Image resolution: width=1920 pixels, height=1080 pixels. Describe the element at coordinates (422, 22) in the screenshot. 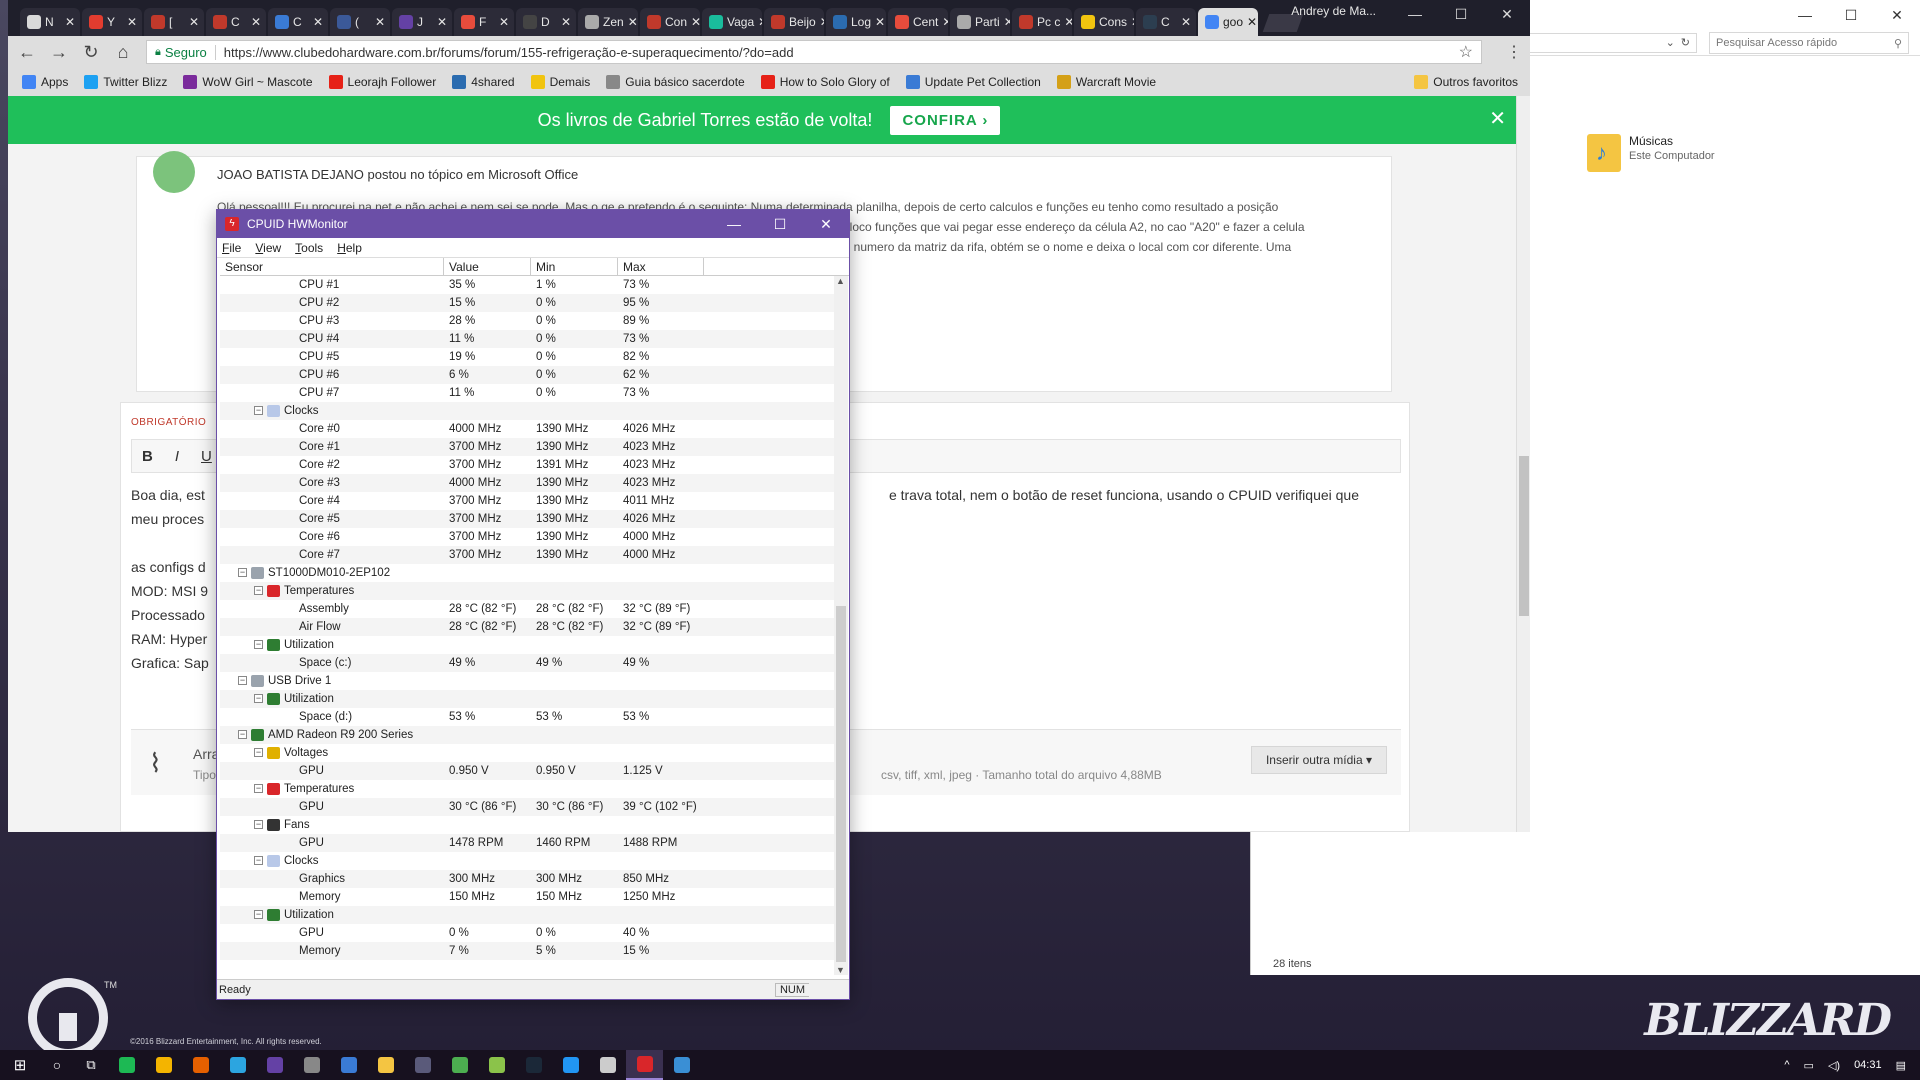

I see `browser-tab: J ✕` at that location.